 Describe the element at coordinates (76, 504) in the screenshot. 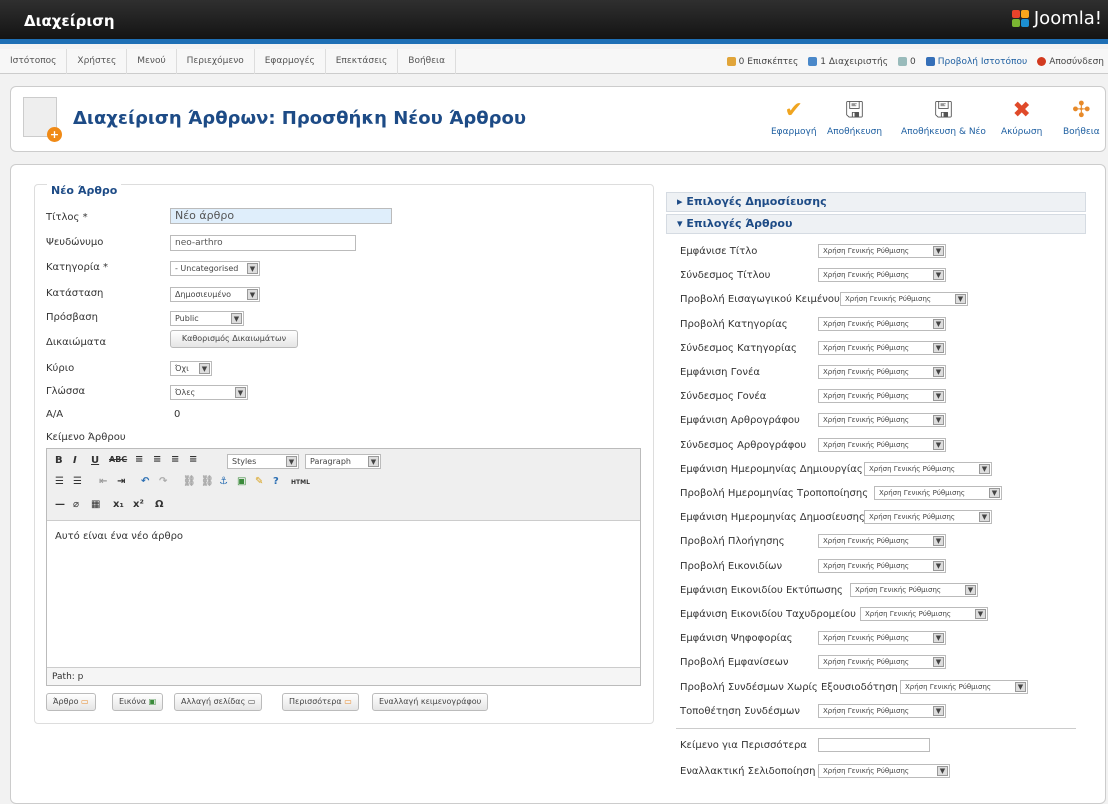

I see `remove-format-icon: ⌀` at that location.